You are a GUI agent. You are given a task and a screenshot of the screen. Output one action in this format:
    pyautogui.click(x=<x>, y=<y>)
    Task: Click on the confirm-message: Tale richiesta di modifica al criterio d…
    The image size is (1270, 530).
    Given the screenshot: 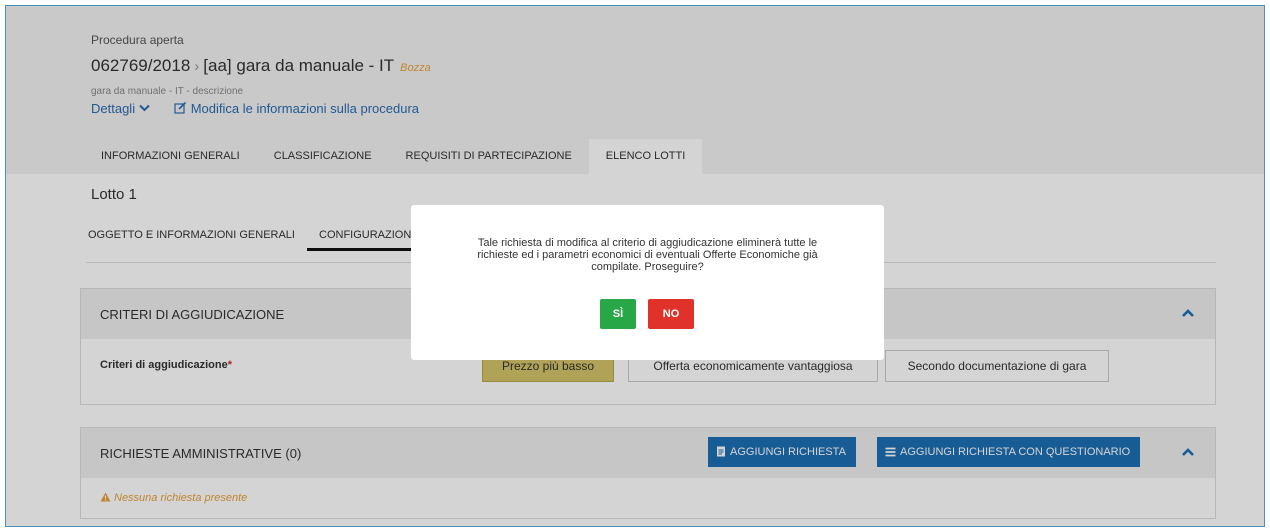 What is the action you would take?
    pyautogui.click(x=647, y=255)
    